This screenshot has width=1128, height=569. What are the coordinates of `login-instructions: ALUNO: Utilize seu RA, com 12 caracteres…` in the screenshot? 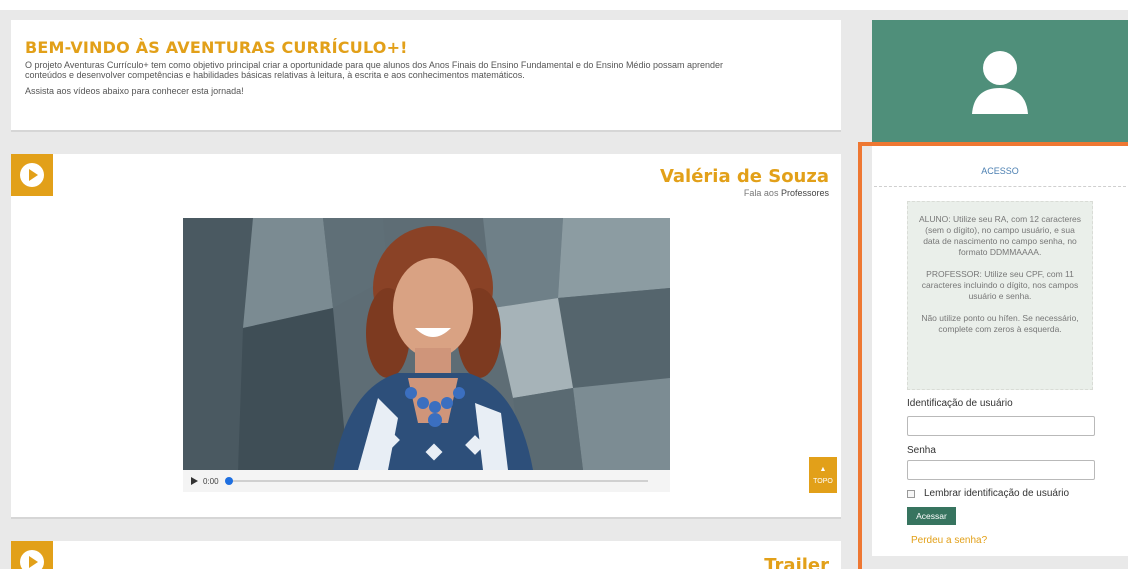 It's located at (1000, 295).